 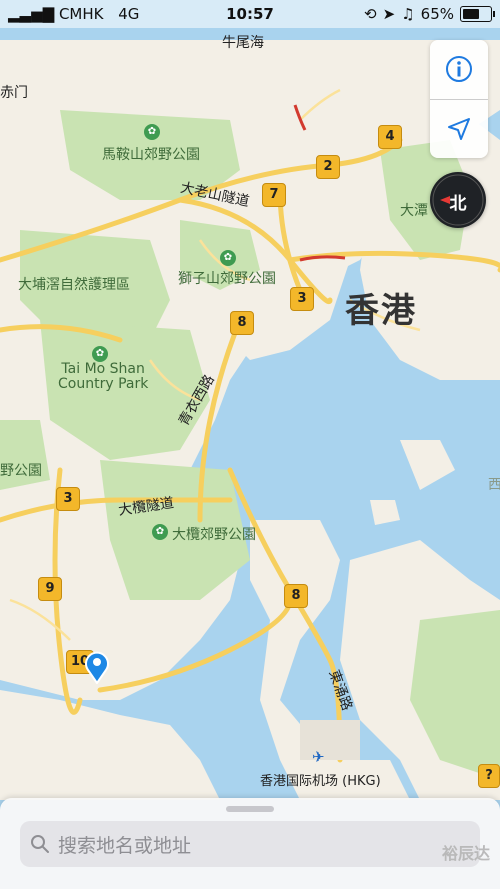 What do you see at coordinates (214, 535) in the screenshot?
I see `label-tai-lam-park: 大欖郊野公園` at bounding box center [214, 535].